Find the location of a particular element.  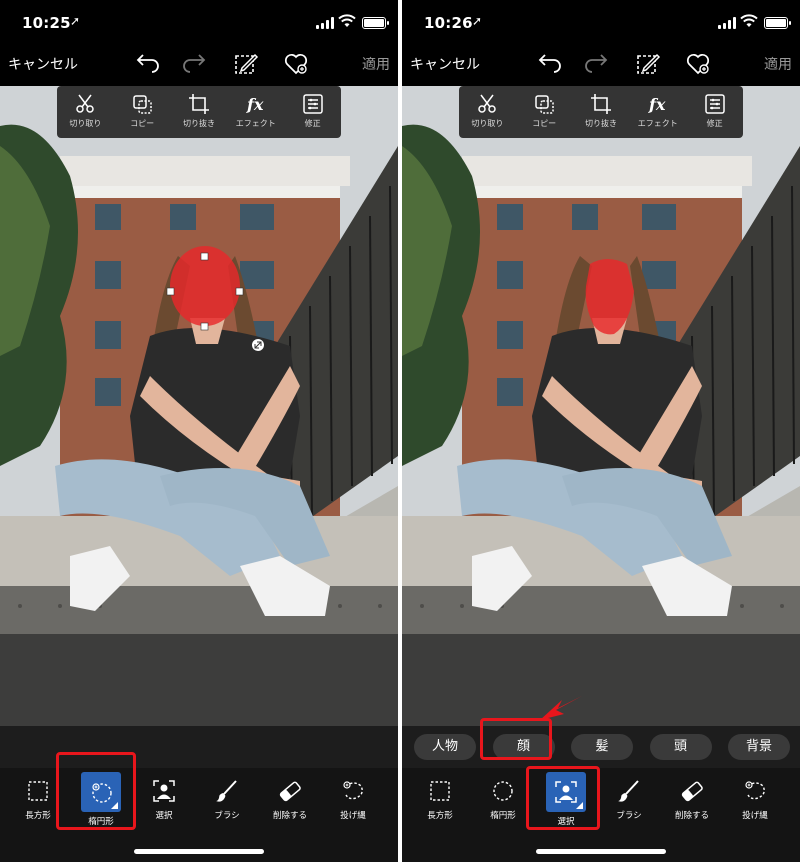

chip-head: 頭 is located at coordinates (680, 747).